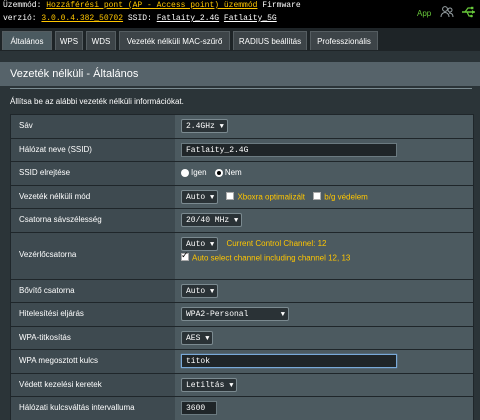  What do you see at coordinates (200, 290) in the screenshot?
I see `ext-channel-select: Auto ▼` at bounding box center [200, 290].